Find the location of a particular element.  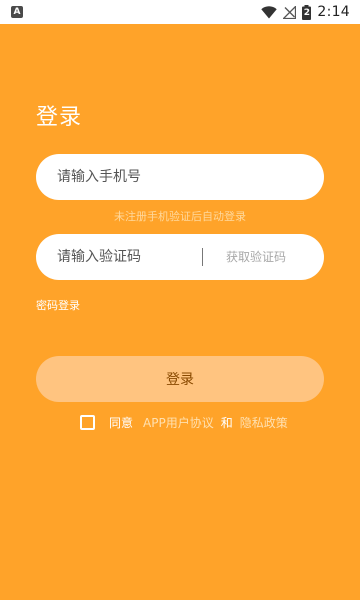

code-field: 获取验证码 is located at coordinates (180, 257).